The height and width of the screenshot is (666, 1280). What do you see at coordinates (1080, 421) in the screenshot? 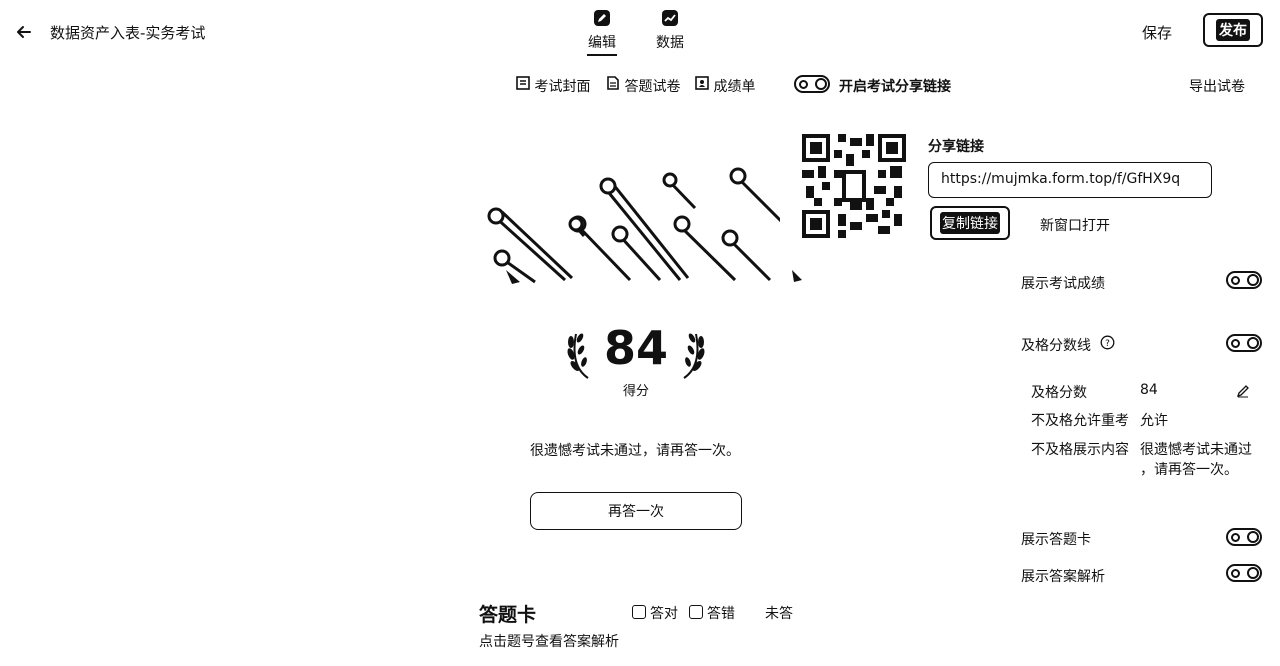
I see `retake-key: 不及格允许重考` at bounding box center [1080, 421].